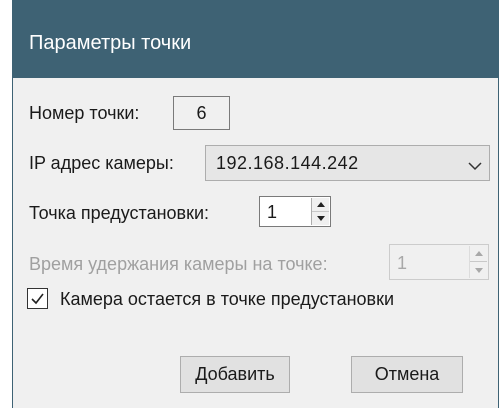 The image size is (503, 408). I want to click on hold-time-value: 1, so click(402, 263).